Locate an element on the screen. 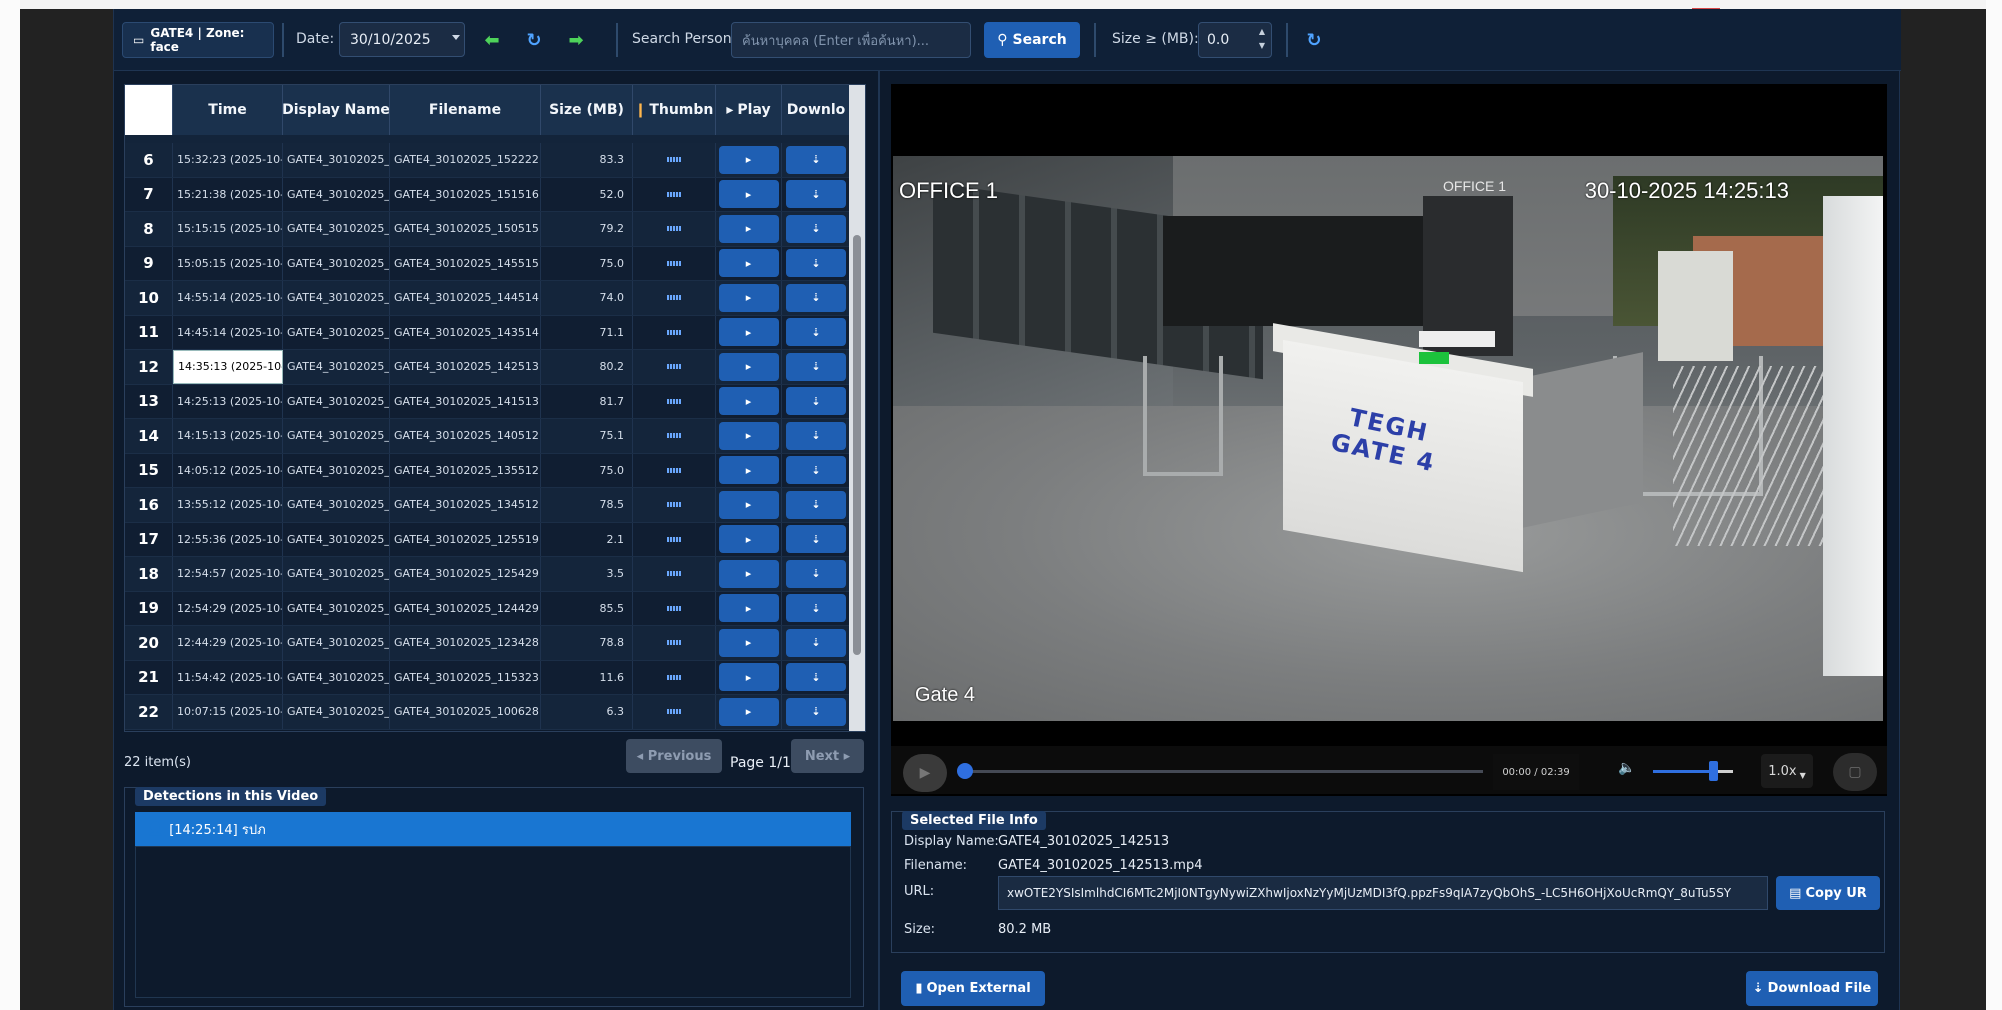  prev-day-arrow-icon: ⬅ is located at coordinates (492, 40).